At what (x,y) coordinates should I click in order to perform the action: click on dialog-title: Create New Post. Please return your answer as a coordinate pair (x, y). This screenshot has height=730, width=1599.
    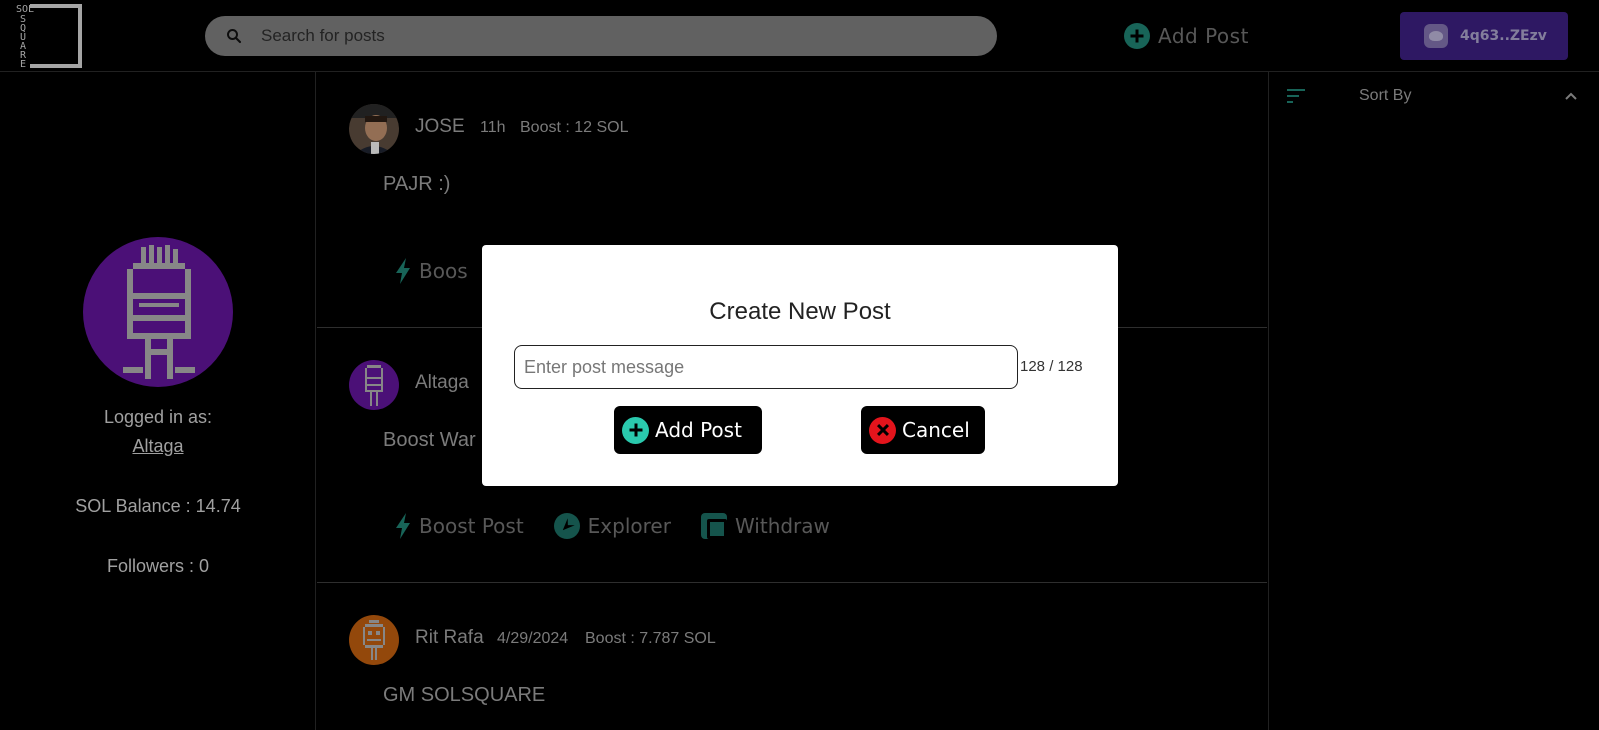
    Looking at the image, I should click on (800, 311).